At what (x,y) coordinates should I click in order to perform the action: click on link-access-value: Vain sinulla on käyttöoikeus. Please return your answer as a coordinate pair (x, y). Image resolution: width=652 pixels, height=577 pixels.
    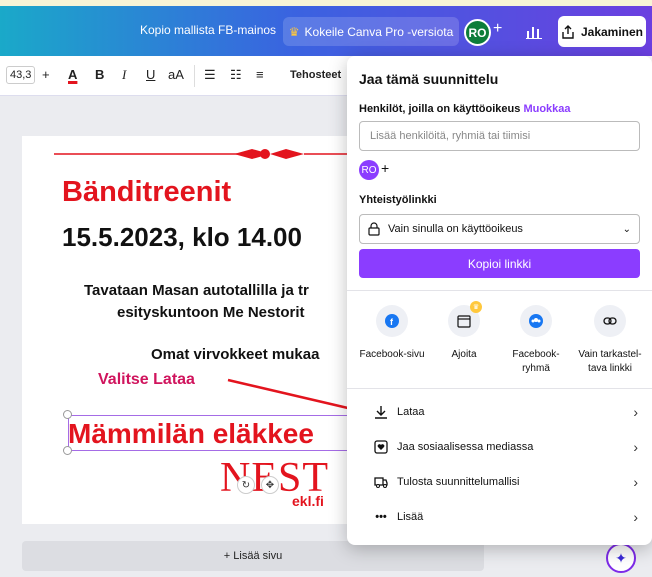
    Looking at the image, I should click on (455, 229).